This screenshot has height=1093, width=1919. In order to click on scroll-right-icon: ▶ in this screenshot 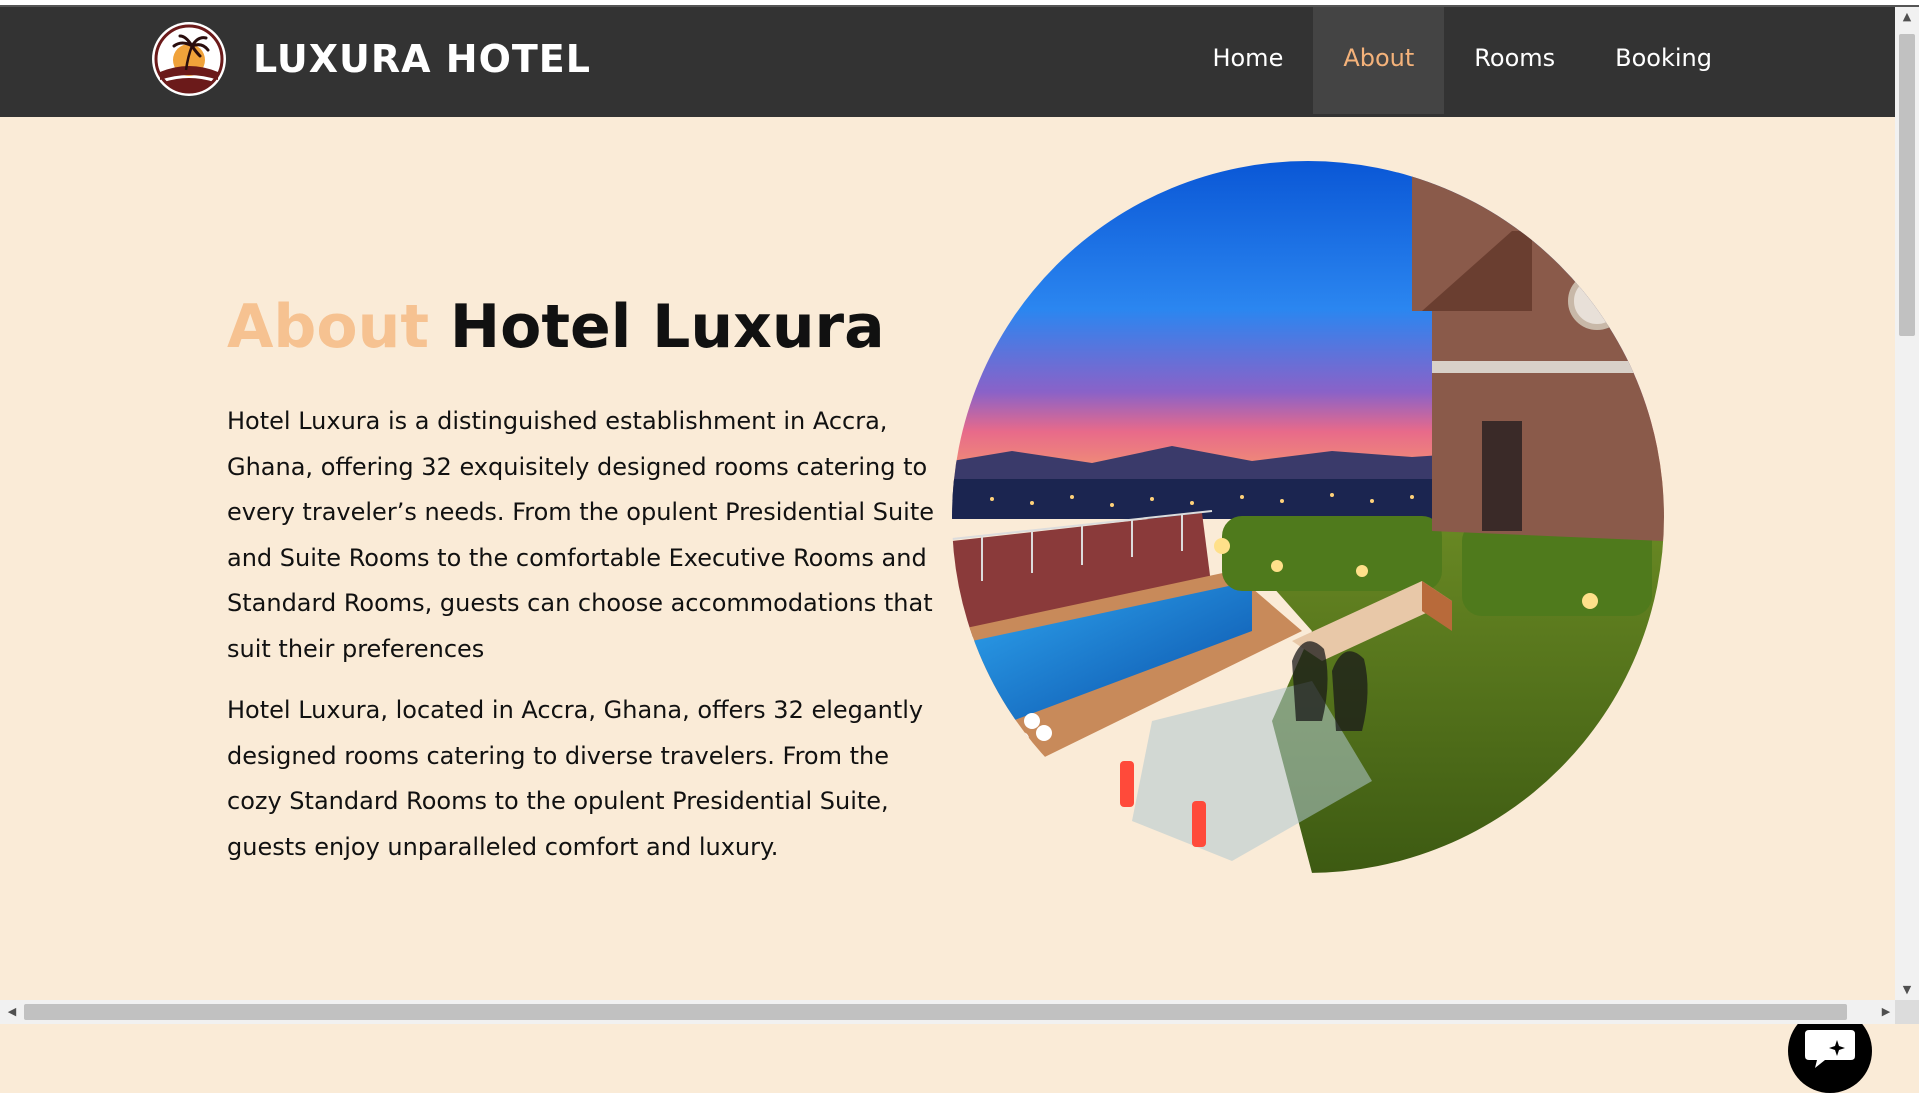, I will do `click(1886, 1012)`.